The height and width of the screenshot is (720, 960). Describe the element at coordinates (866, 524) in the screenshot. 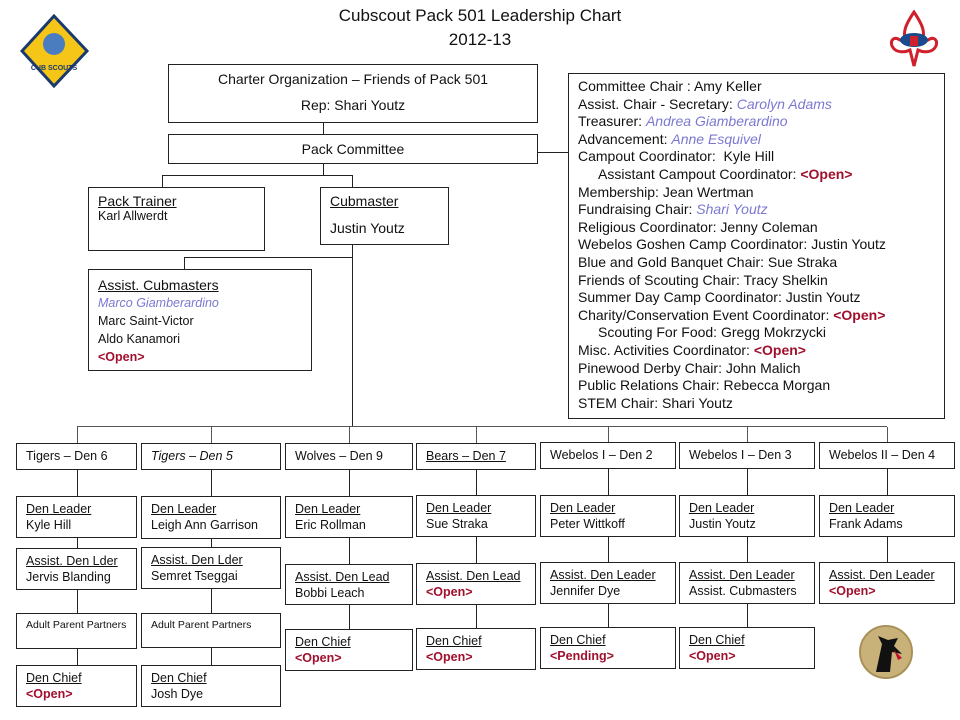

I see `den-role-member: Frank Adams` at that location.